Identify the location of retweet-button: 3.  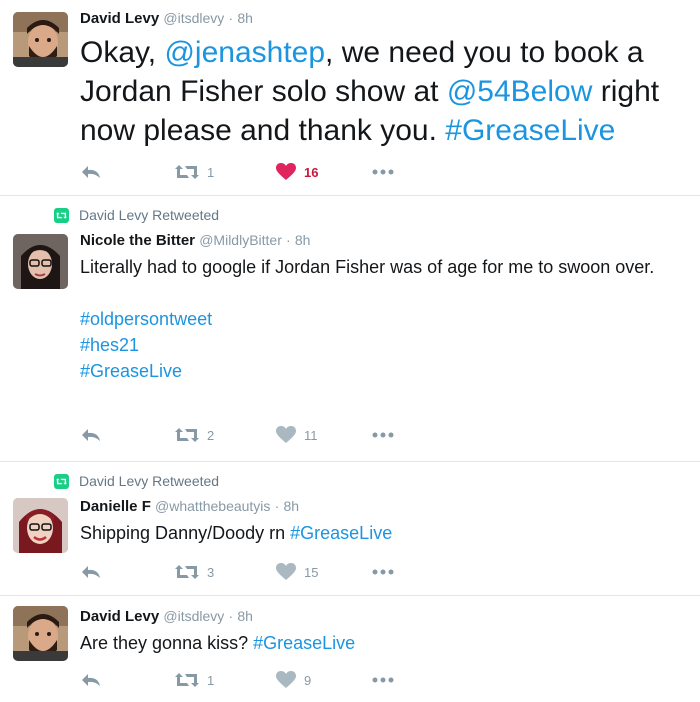
(194, 572).